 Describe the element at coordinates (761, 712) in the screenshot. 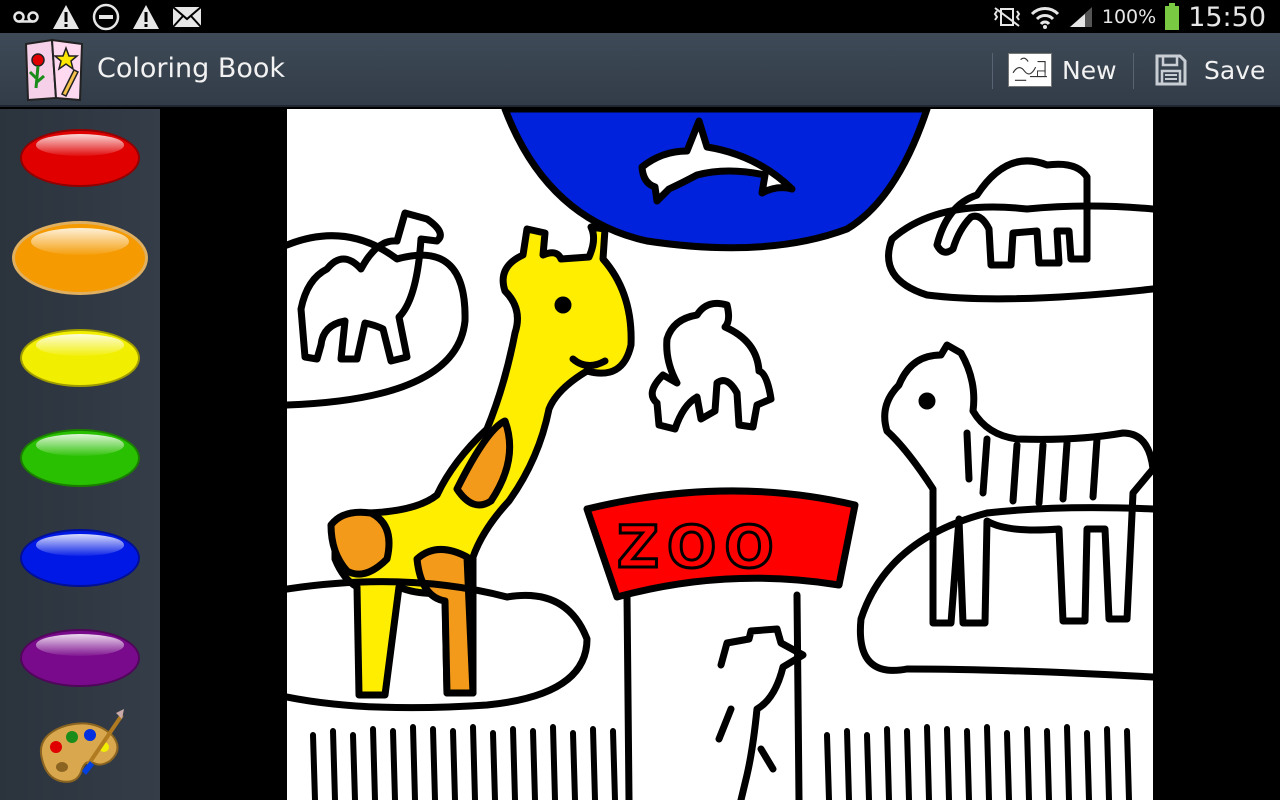

I see `zookeeper` at that location.